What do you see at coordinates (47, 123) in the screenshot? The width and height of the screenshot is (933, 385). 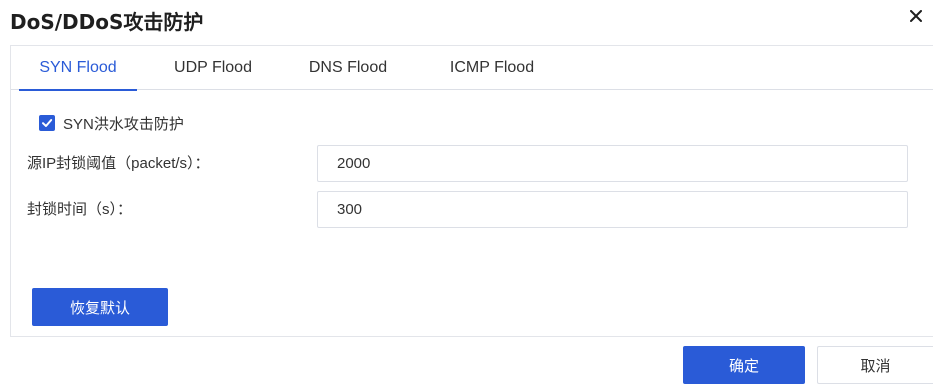 I see `checkbox-checked-icon` at bounding box center [47, 123].